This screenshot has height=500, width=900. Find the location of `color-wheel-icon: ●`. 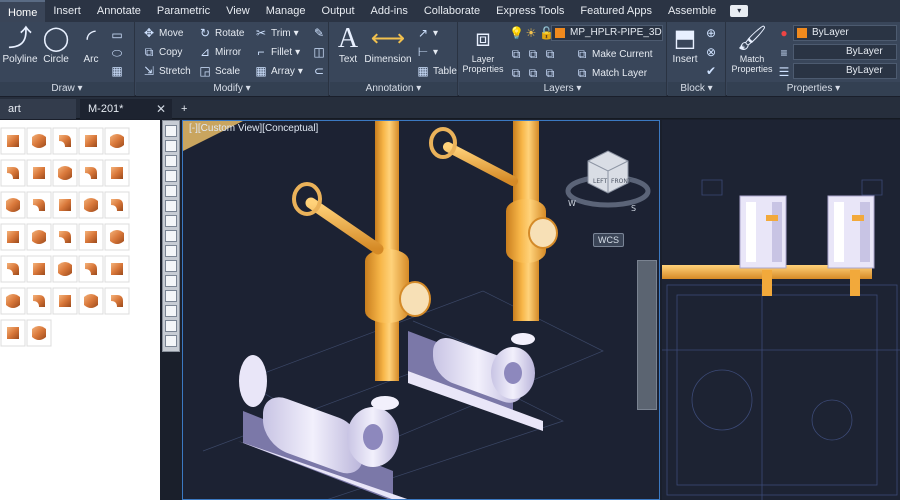

color-wheel-icon: ● is located at coordinates (784, 33).